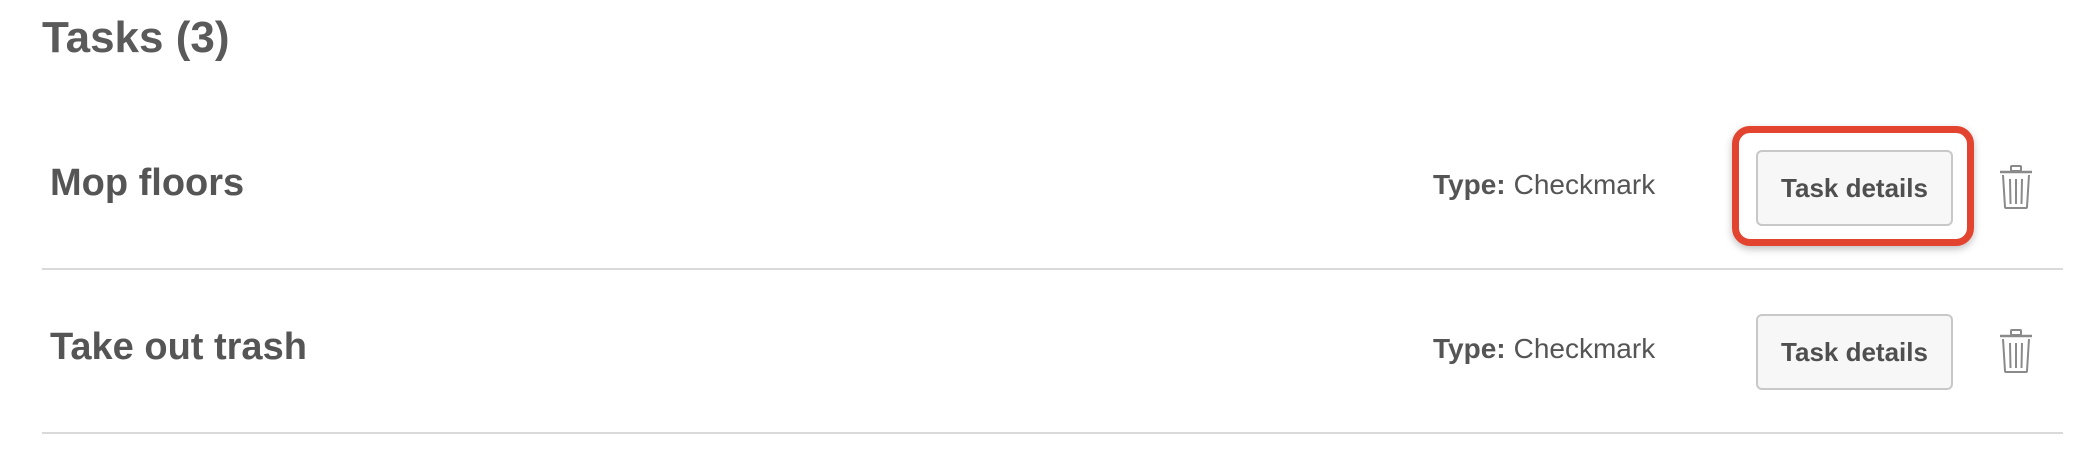 The image size is (2084, 452). I want to click on task-name: Mop floors, so click(147, 183).